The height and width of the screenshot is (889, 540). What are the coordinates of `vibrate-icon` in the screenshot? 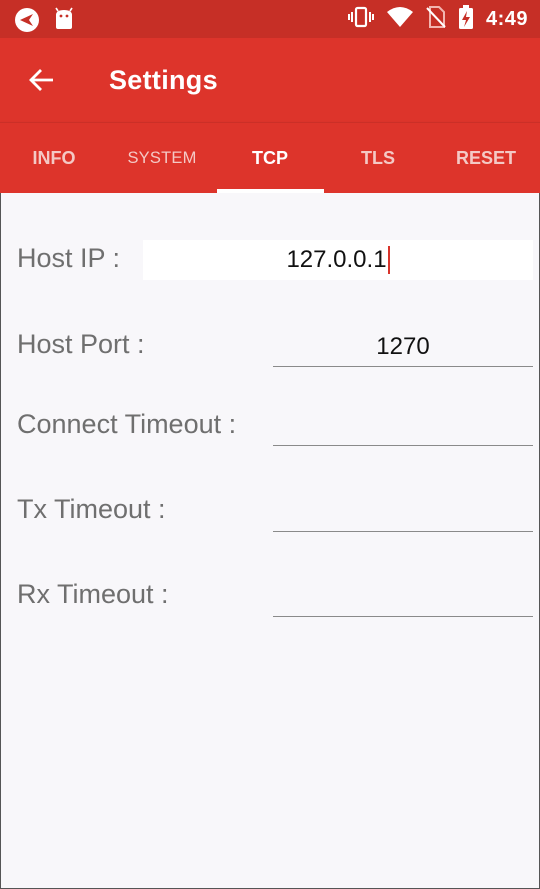 It's located at (360, 19).